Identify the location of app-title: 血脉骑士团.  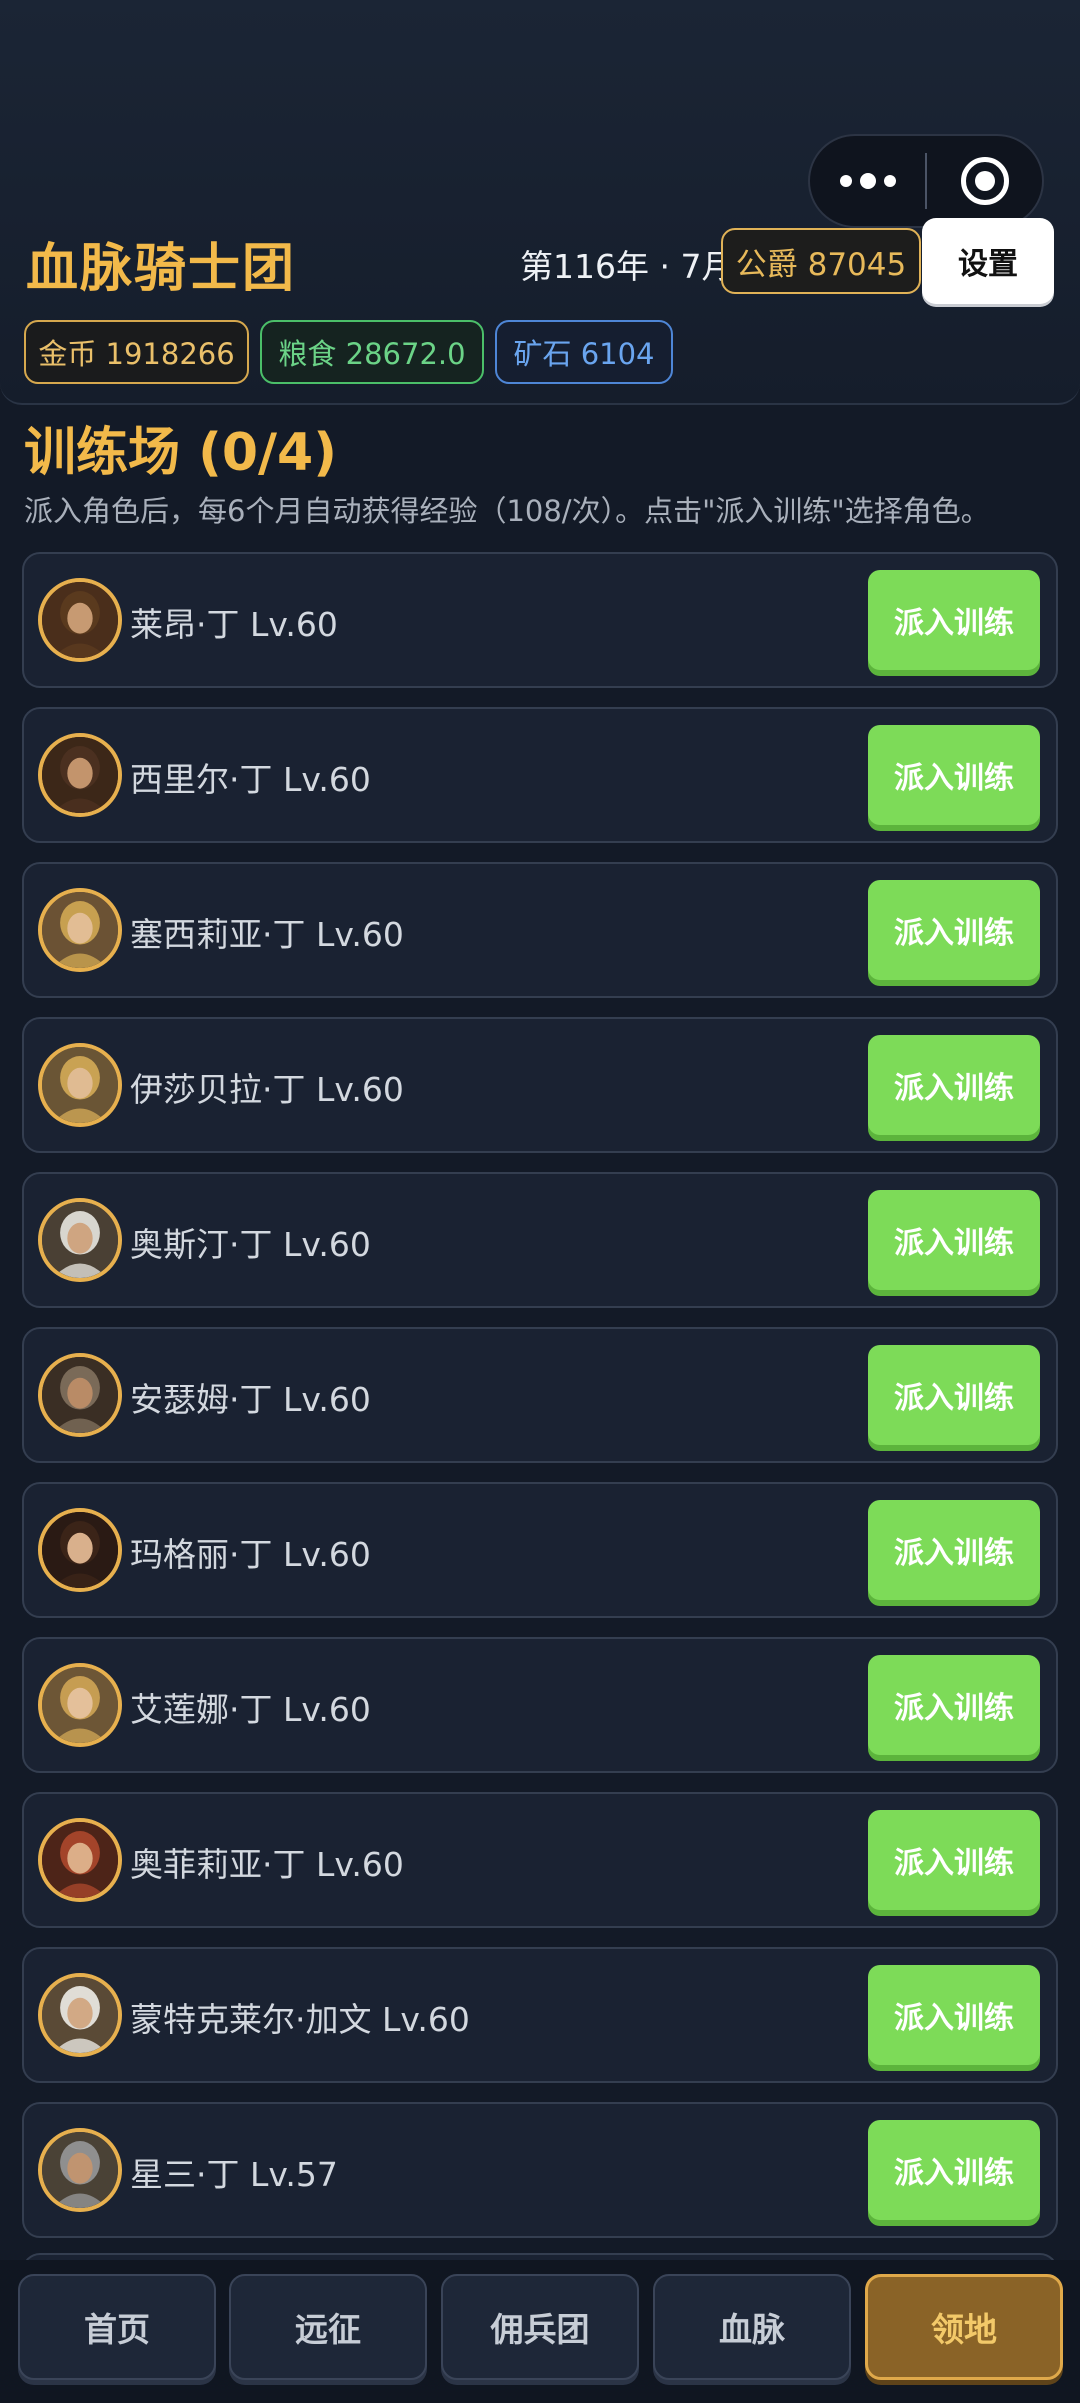
(161, 269).